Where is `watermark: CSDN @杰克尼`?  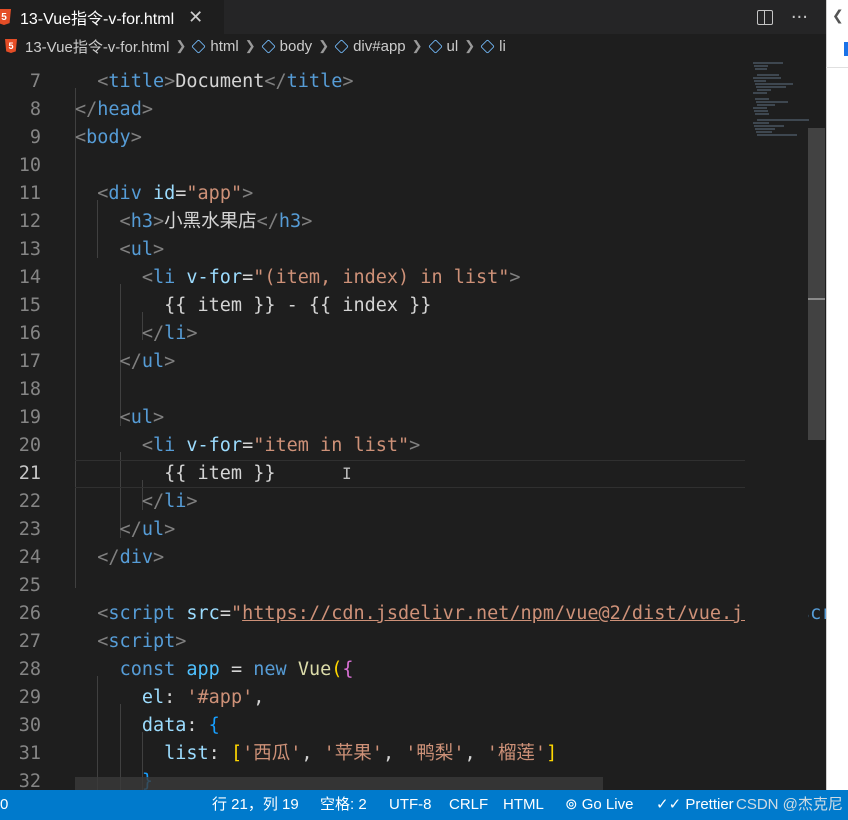 watermark: CSDN @杰克尼 is located at coordinates (789, 804).